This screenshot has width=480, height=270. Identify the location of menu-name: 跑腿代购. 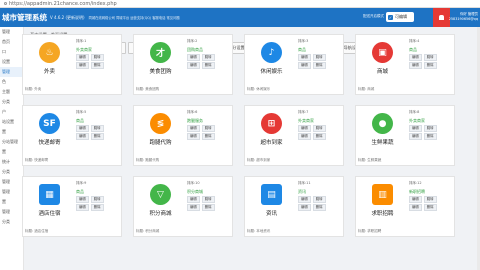
(160, 143).